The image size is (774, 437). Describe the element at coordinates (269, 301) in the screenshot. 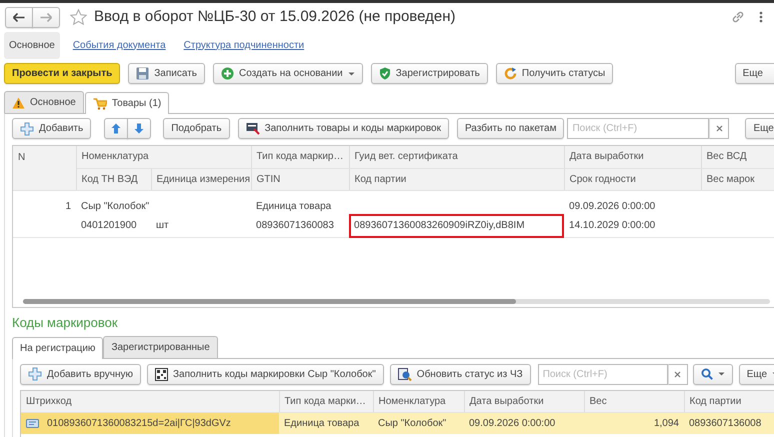

I see `scrollbar-thumb` at that location.